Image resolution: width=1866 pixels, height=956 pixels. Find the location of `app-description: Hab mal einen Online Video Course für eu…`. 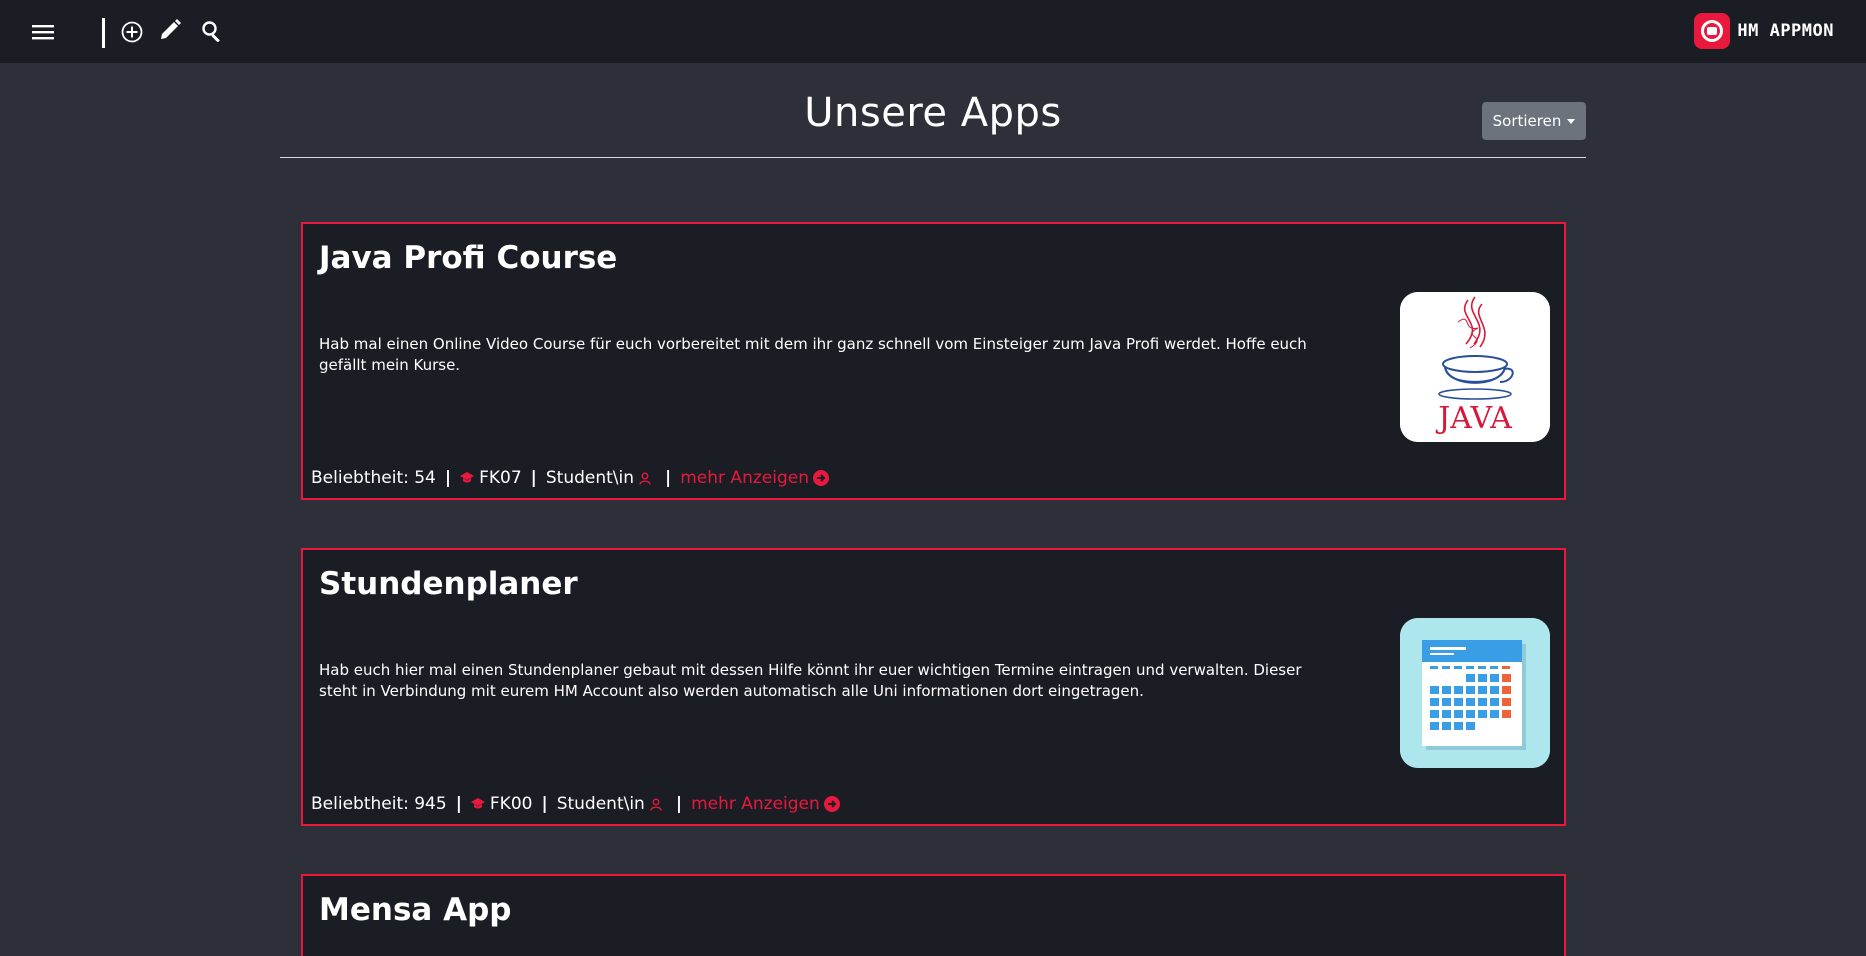

app-description: Hab mal einen Online Video Course für eu… is located at coordinates (813, 354).